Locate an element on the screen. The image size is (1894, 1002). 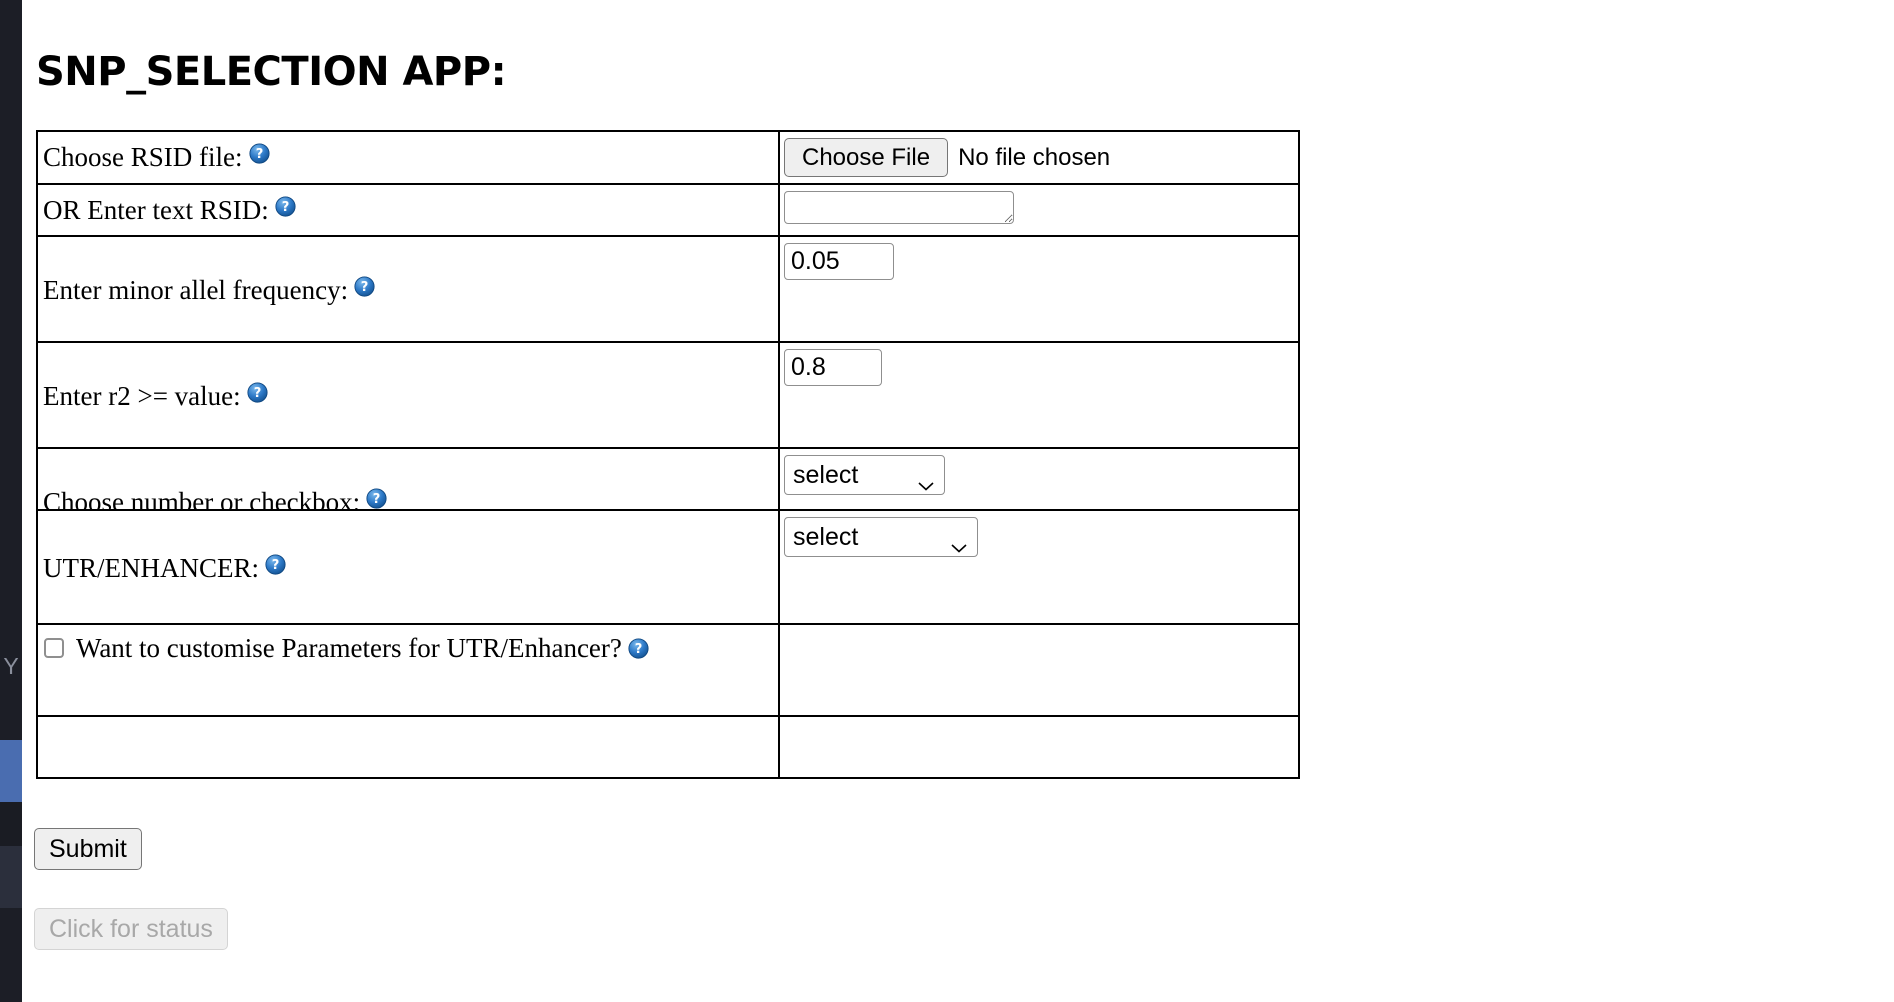
file-input: Choose File No file chosen is located at coordinates (1041, 157).